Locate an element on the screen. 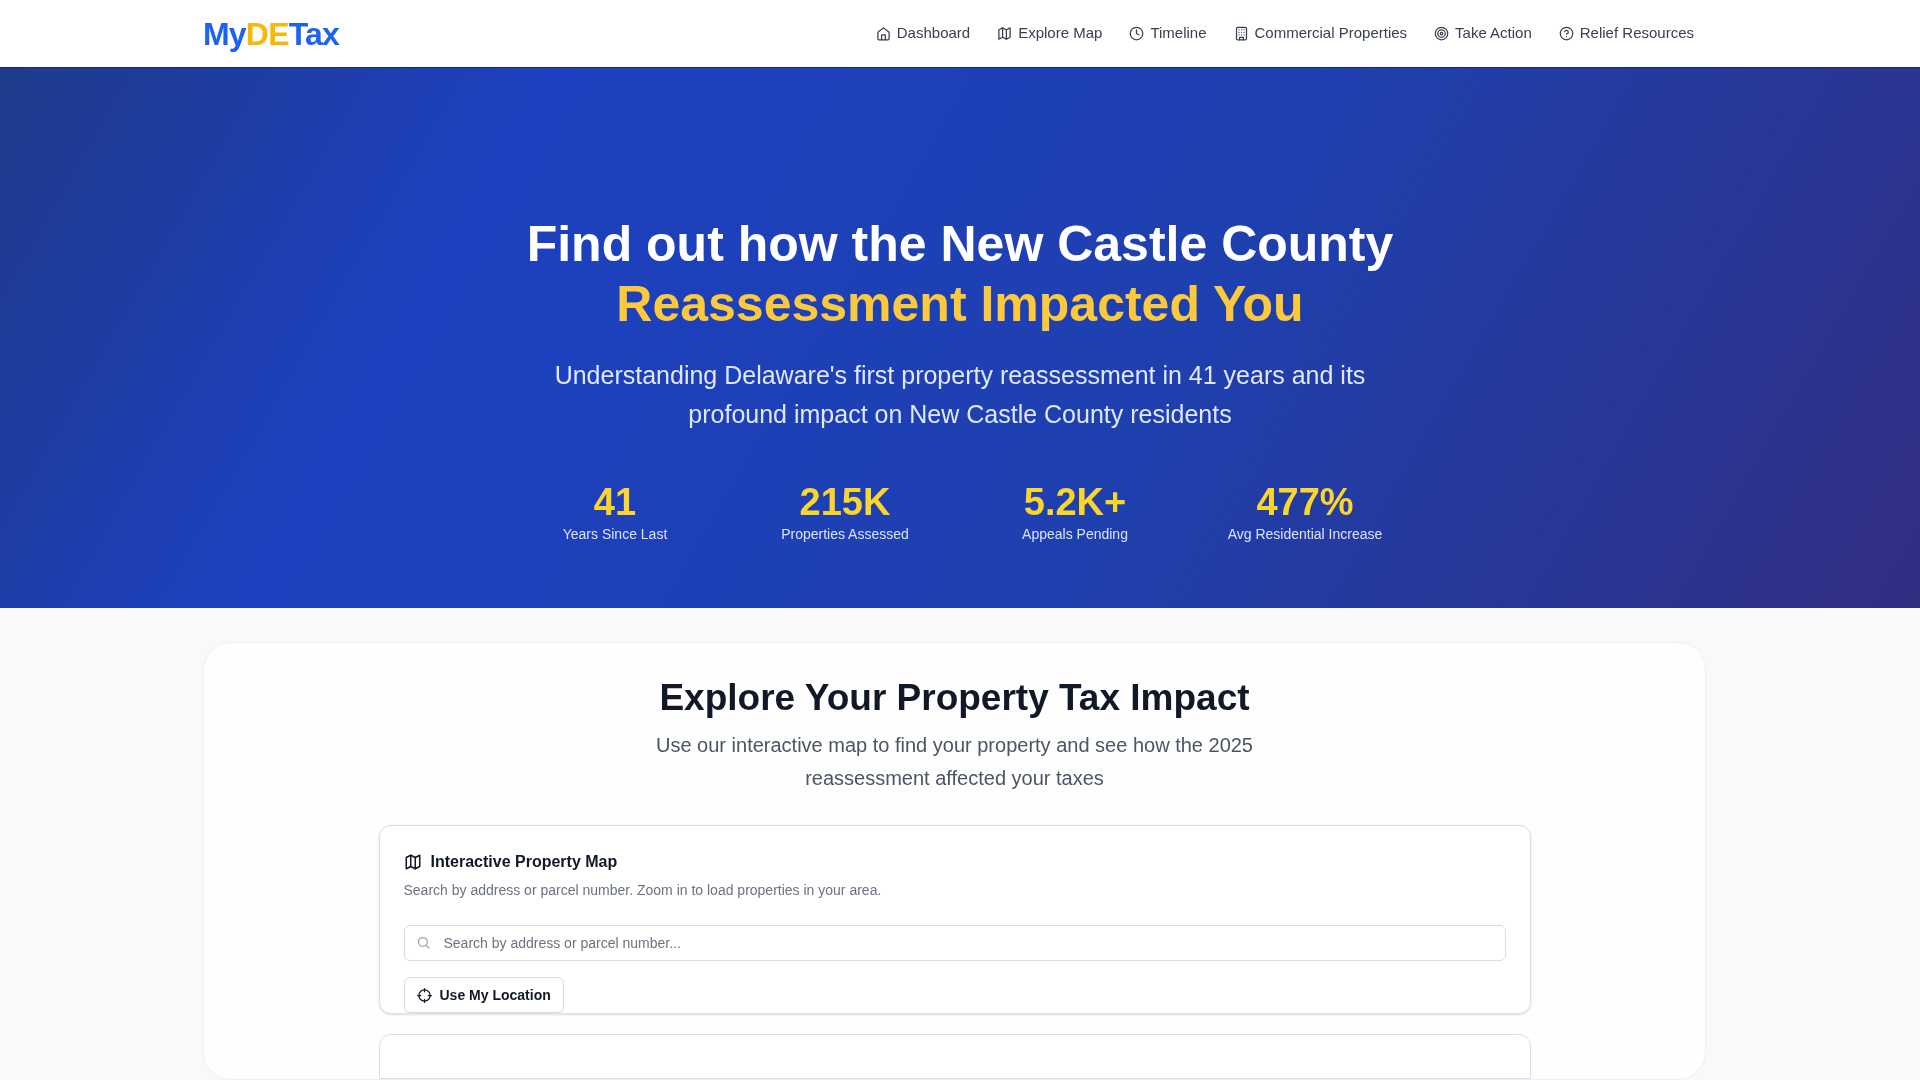 Image resolution: width=1920 pixels, height=1080 pixels. nav-link: Take Action is located at coordinates (1483, 33).